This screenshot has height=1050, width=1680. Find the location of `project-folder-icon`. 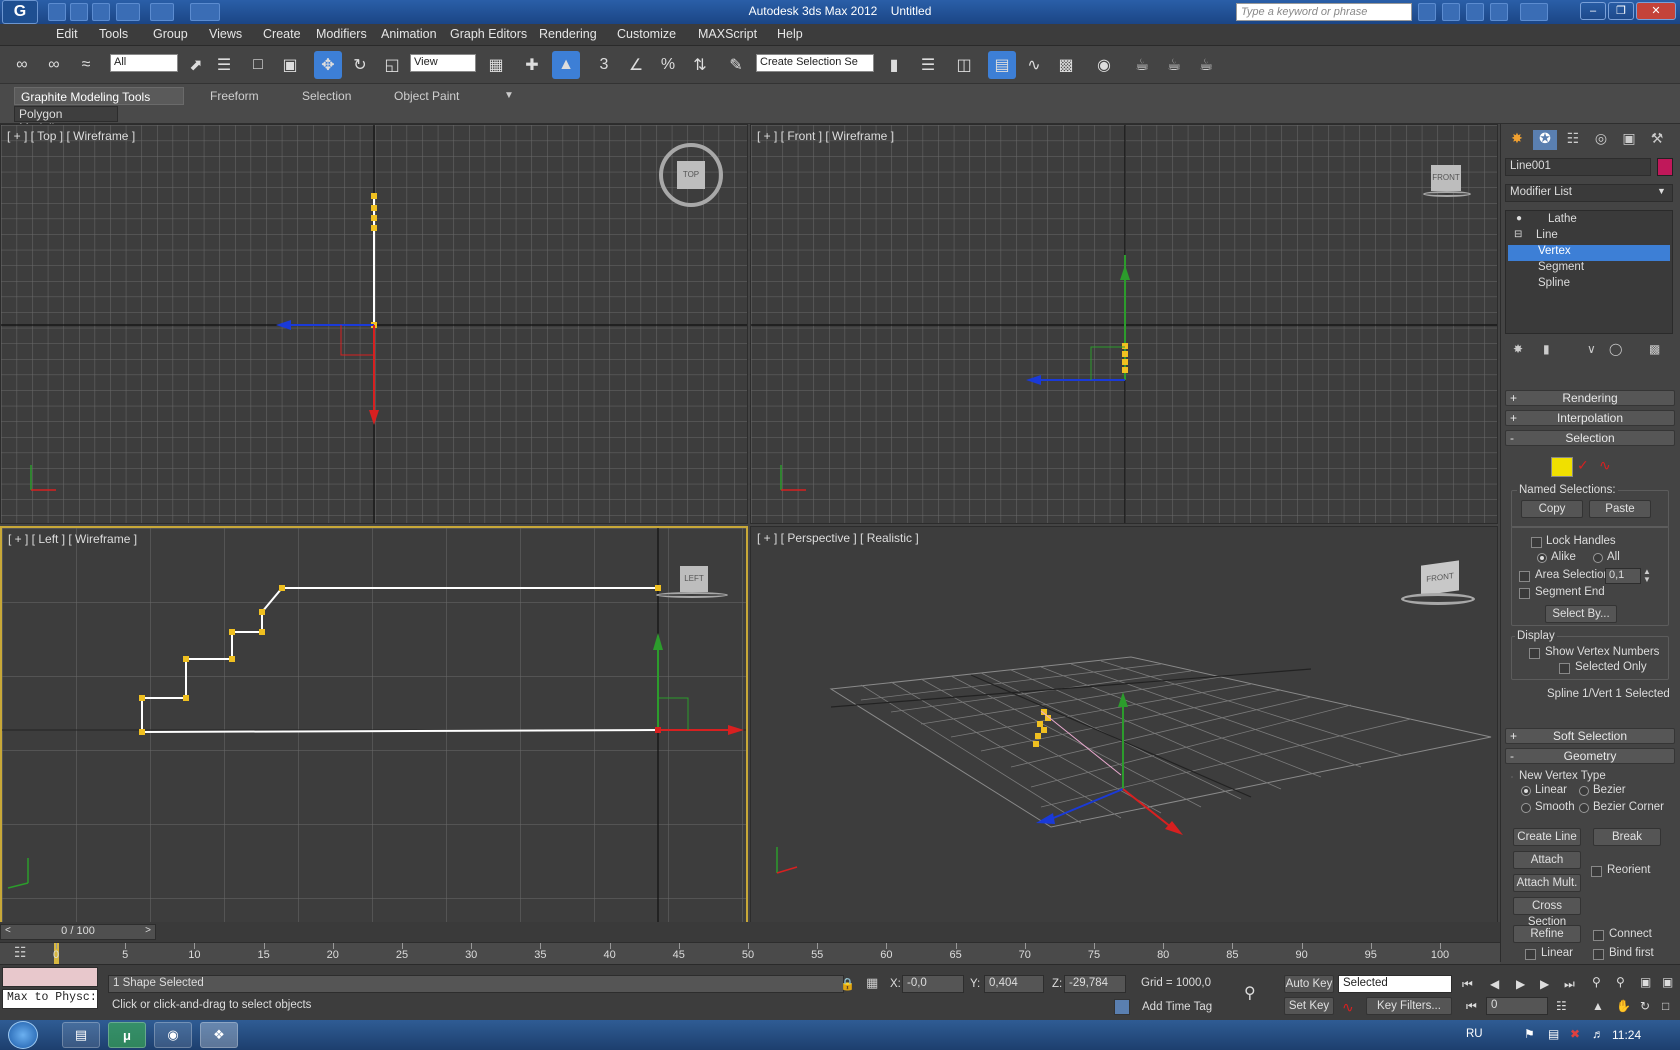

project-folder-icon is located at coordinates (205, 12).